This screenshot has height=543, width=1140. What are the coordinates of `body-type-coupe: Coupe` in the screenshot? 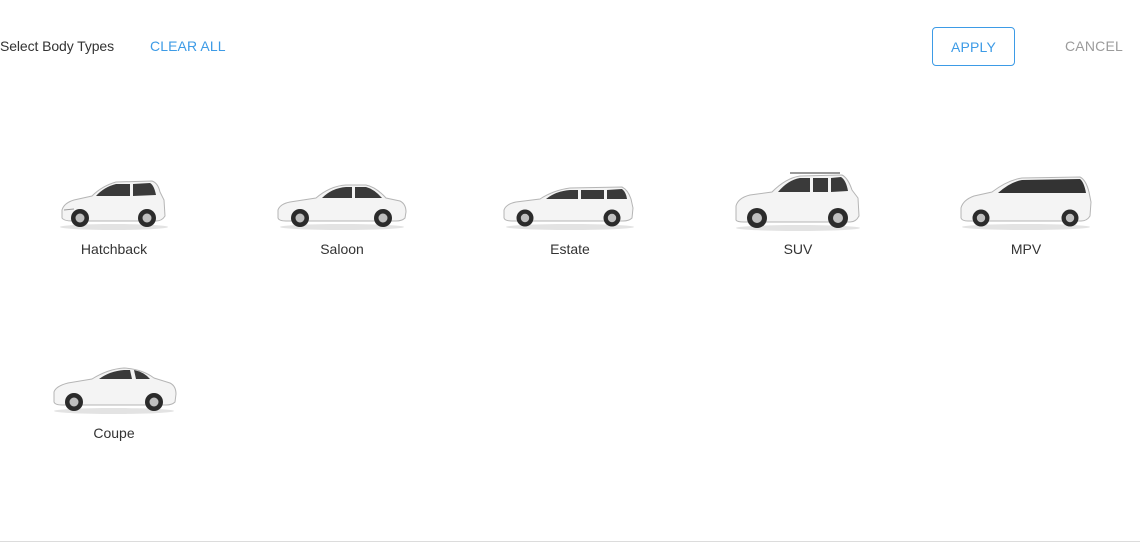 It's located at (114, 399).